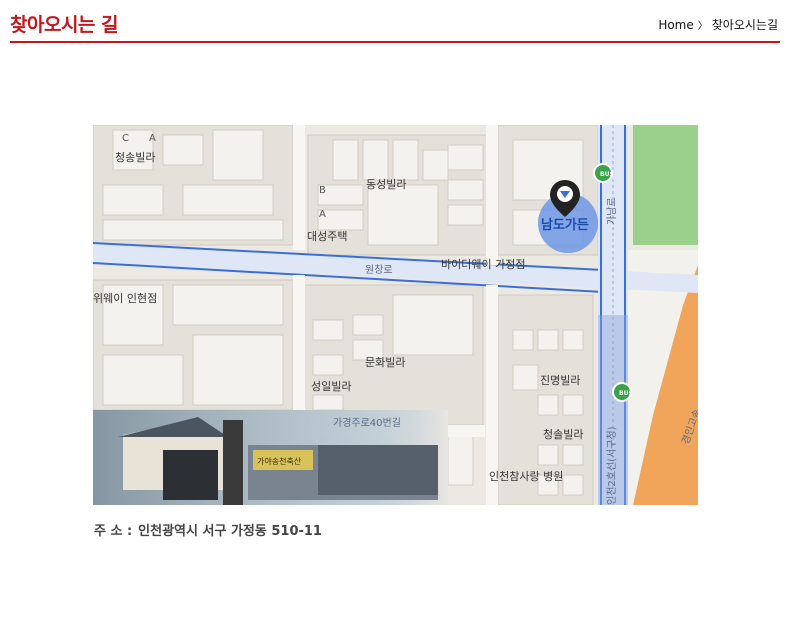 The width and height of the screenshot is (790, 642). I want to click on breadcrumb-current: 찾아오시는길, so click(744, 25).